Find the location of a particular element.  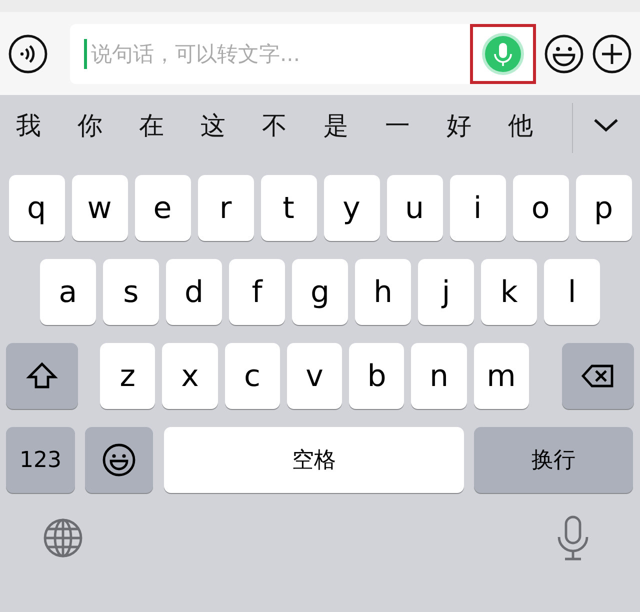

letter-key: o is located at coordinates (540, 208).